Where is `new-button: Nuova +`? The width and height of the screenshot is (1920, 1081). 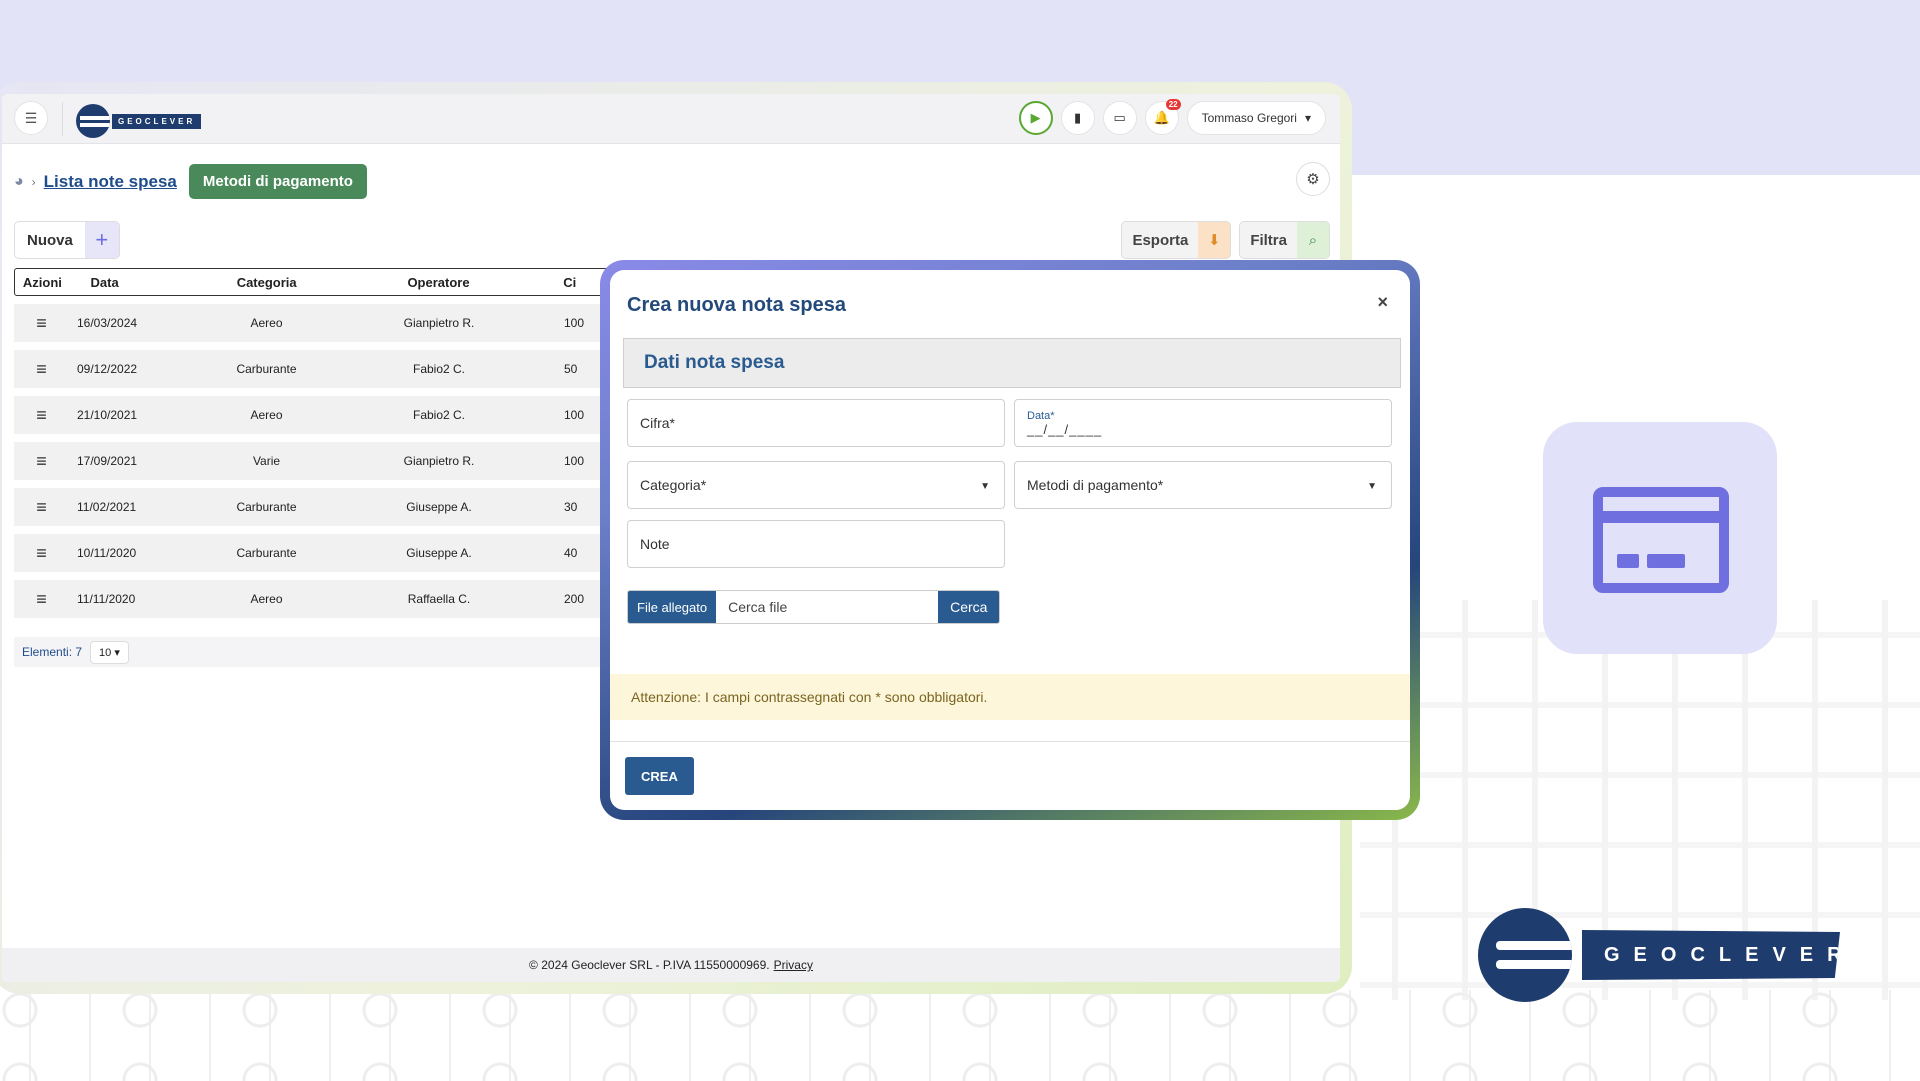
new-button: Nuova + is located at coordinates (67, 240).